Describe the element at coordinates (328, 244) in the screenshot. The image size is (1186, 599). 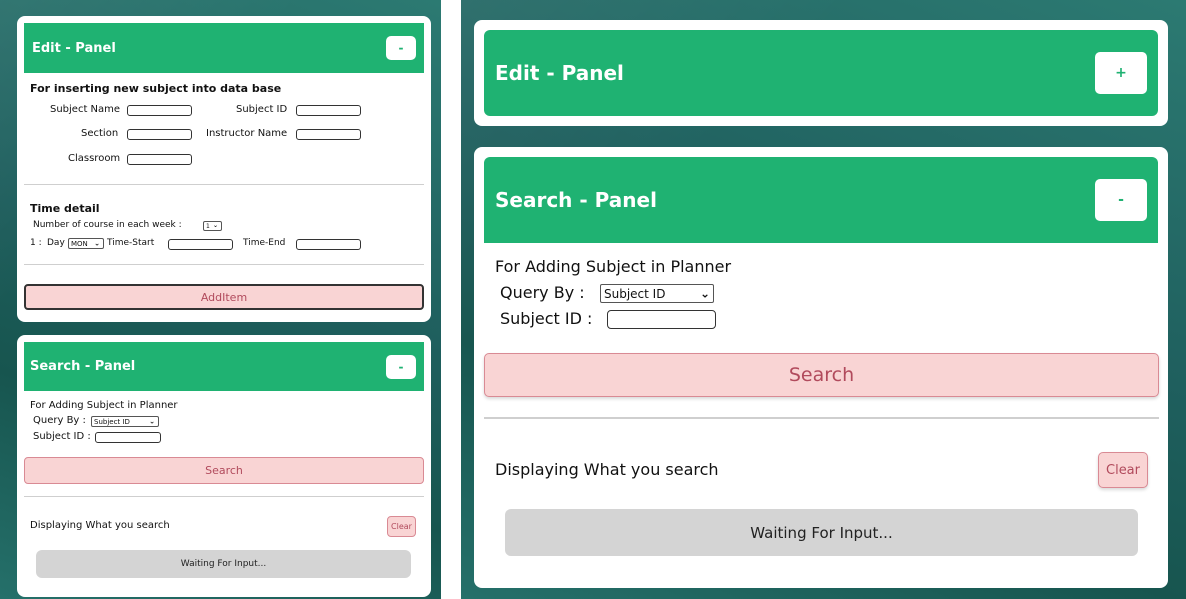
I see `time-end-input` at that location.